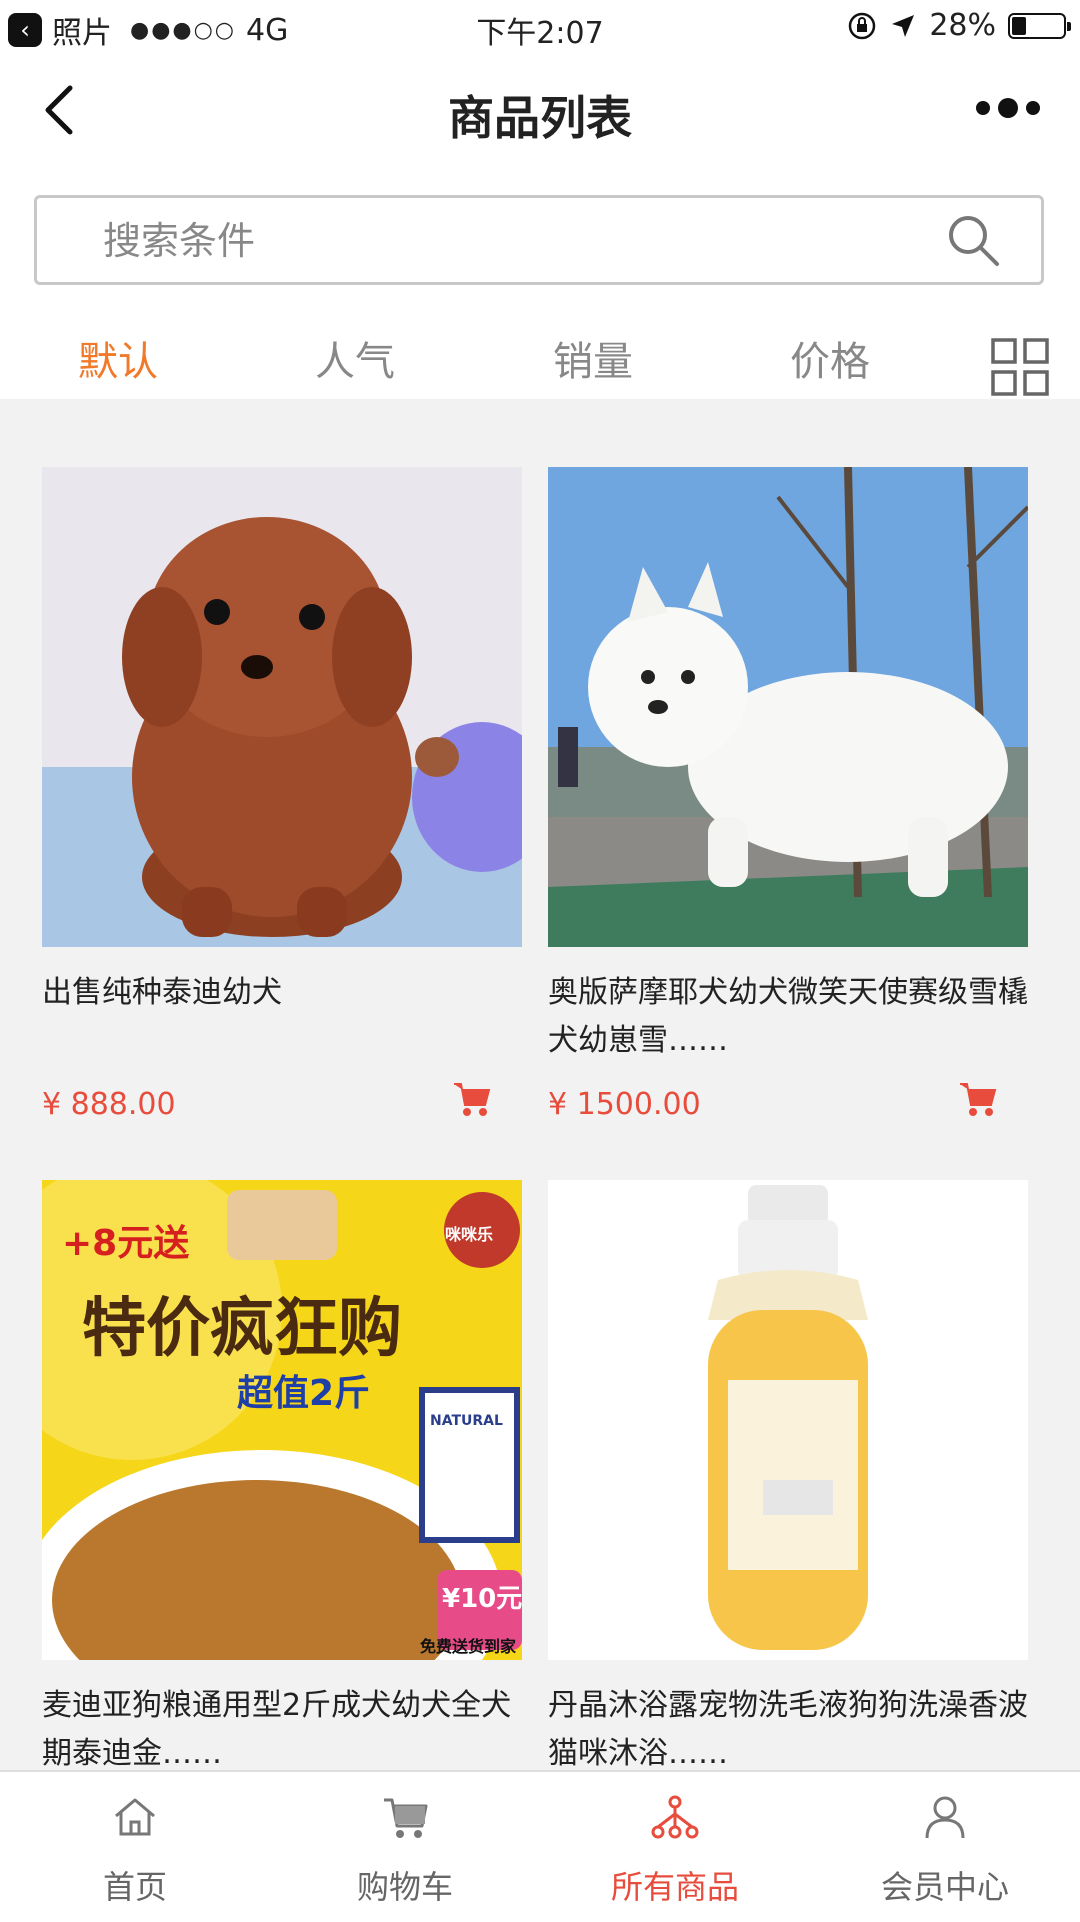 The width and height of the screenshot is (1080, 1922). I want to click on cart-icon, so click(406, 1818).